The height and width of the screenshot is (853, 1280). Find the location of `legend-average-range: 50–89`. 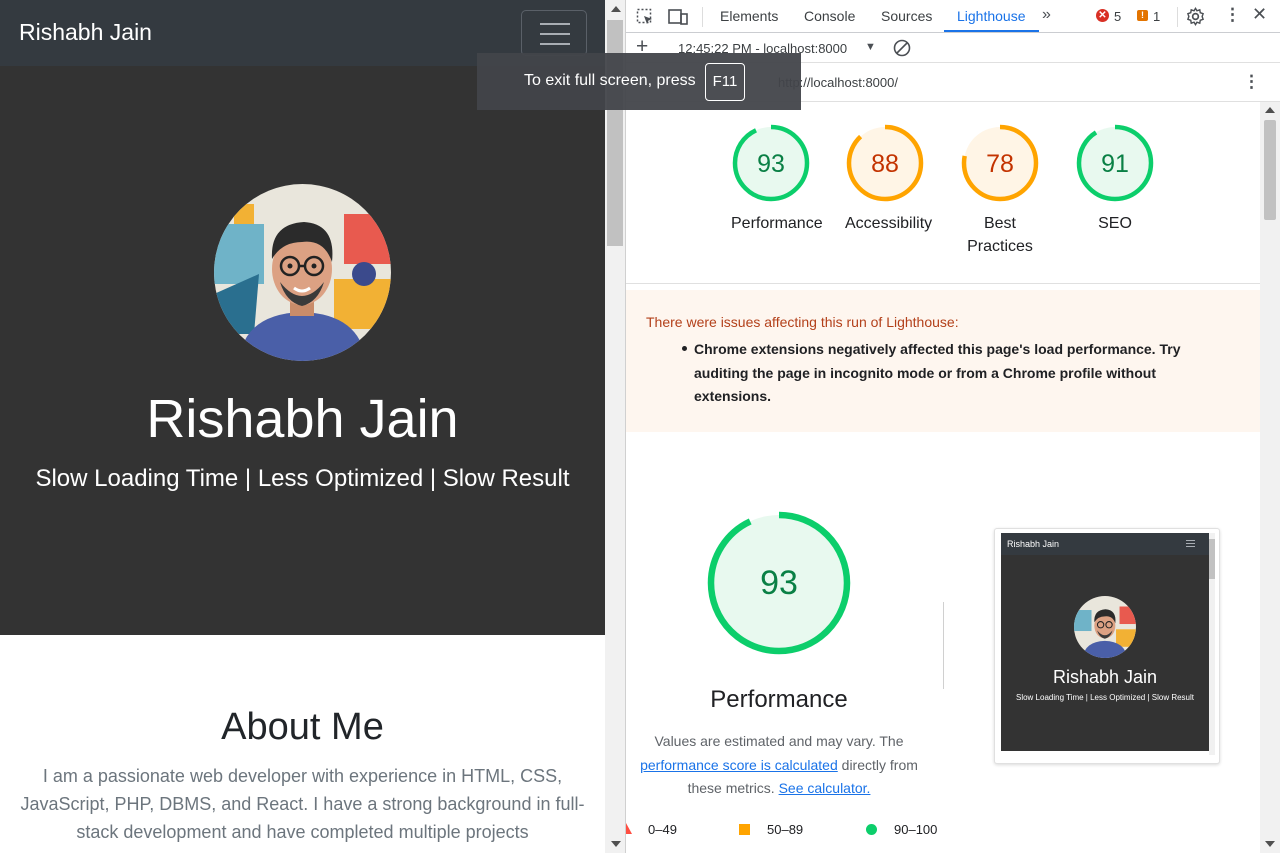

legend-average-range: 50–89 is located at coordinates (785, 829).